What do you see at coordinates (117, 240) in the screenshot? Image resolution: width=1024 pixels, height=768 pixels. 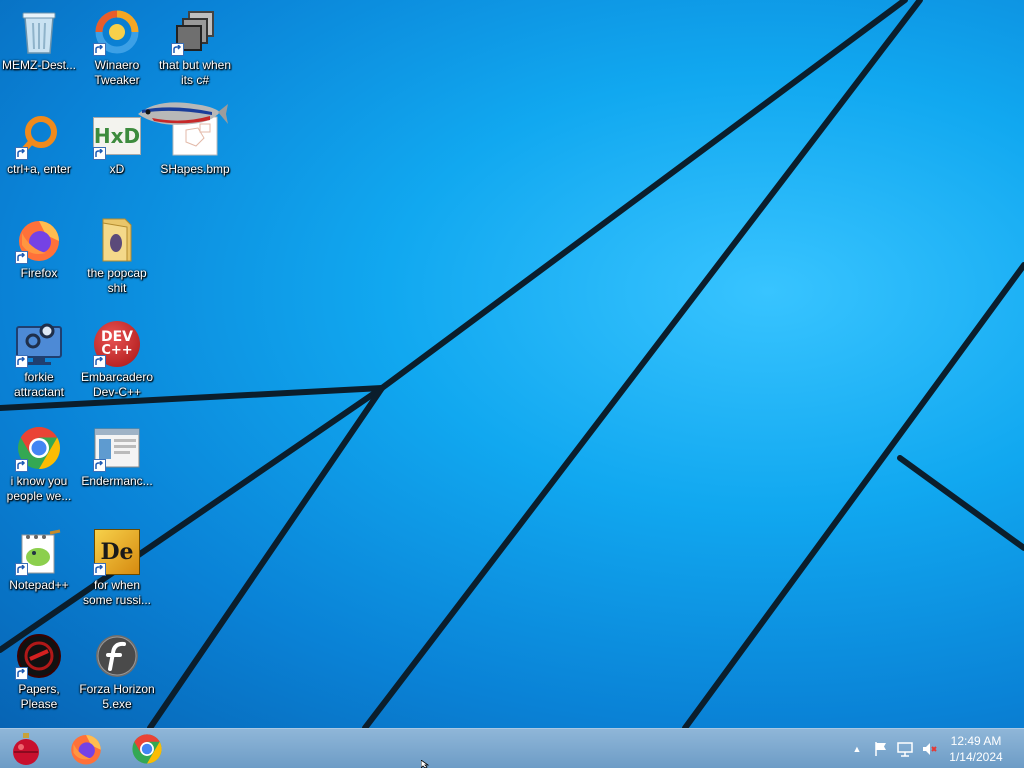 I see `folder-icon` at bounding box center [117, 240].